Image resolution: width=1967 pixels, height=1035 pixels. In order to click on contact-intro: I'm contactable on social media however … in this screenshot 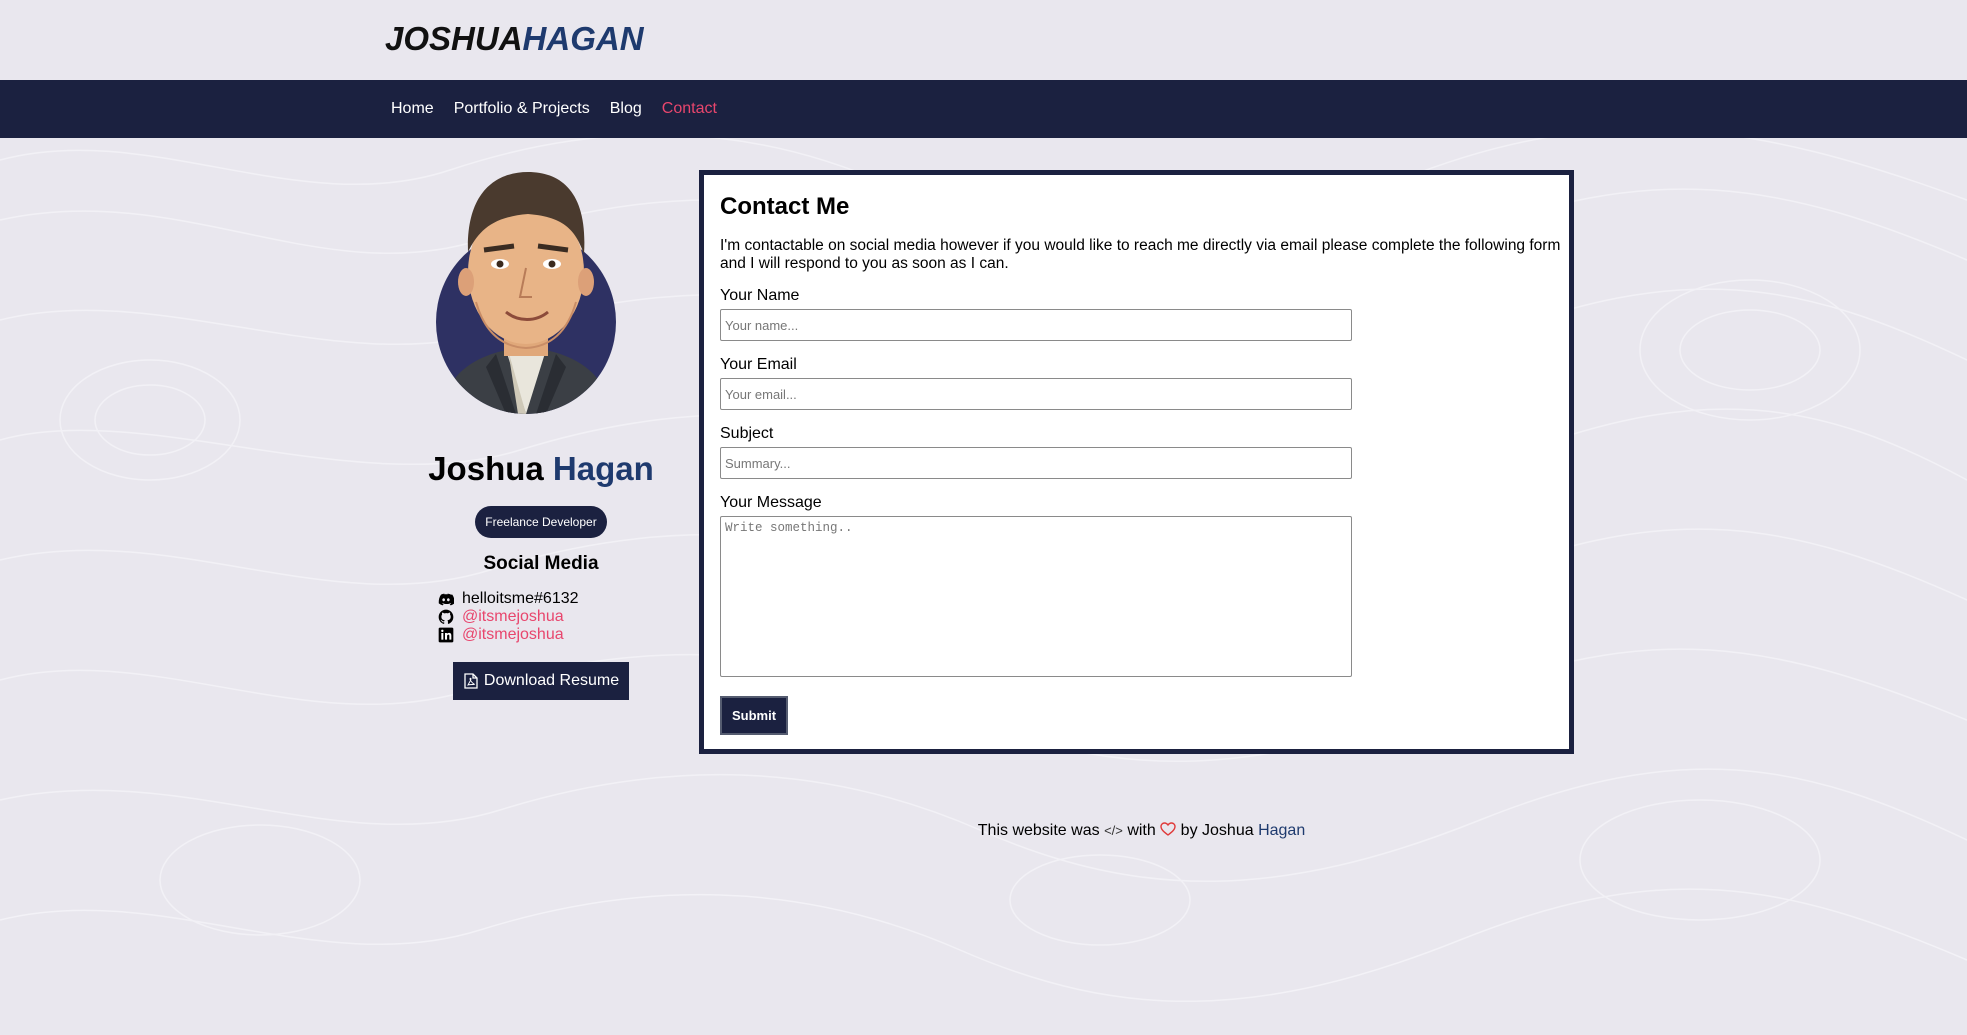, I will do `click(1140, 254)`.